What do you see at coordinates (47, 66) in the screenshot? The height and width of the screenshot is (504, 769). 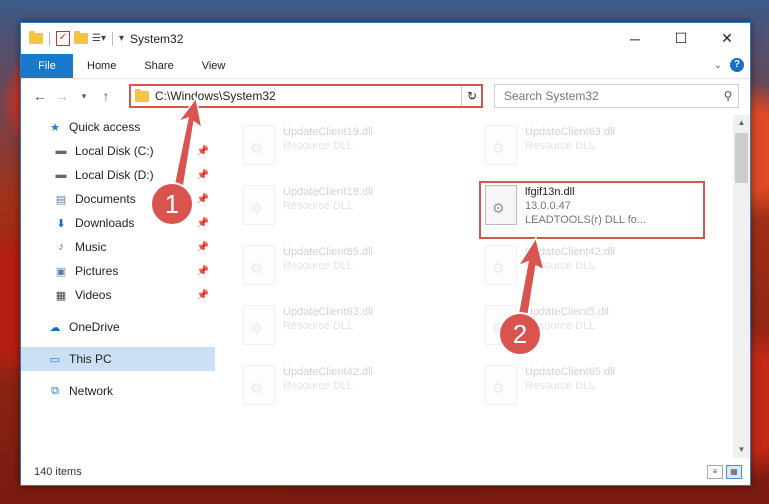 I see `tab-file: File` at bounding box center [47, 66].